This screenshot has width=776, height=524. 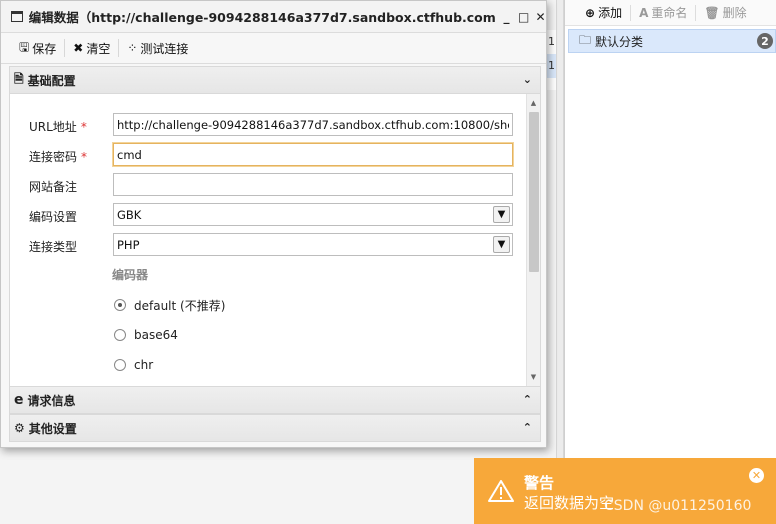 I want to click on category-toolbar: ⊕ 添加 A 重命名 🗑 删除, so click(x=670, y=13).